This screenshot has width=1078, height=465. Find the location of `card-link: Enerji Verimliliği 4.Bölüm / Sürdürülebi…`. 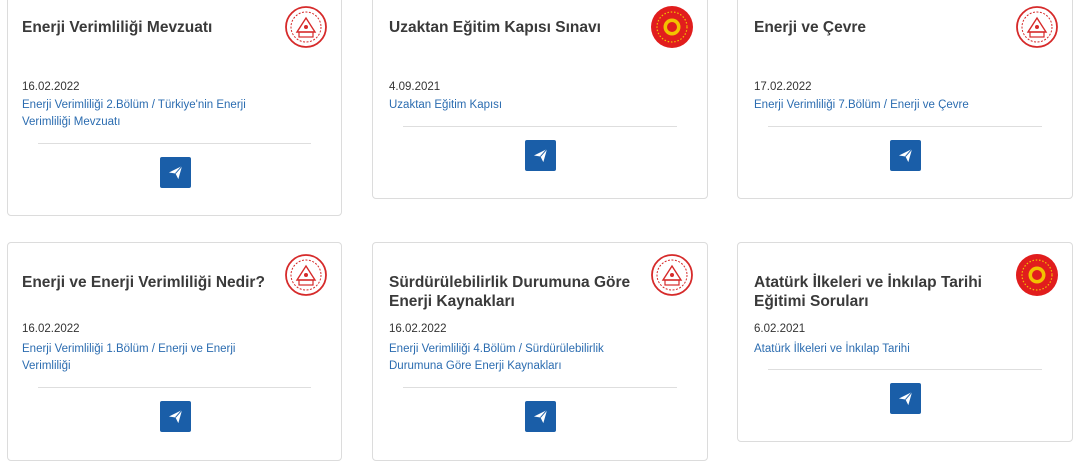

card-link: Enerji Verimliliği 4.Bölüm / Sürdürülebi… is located at coordinates (521, 358).